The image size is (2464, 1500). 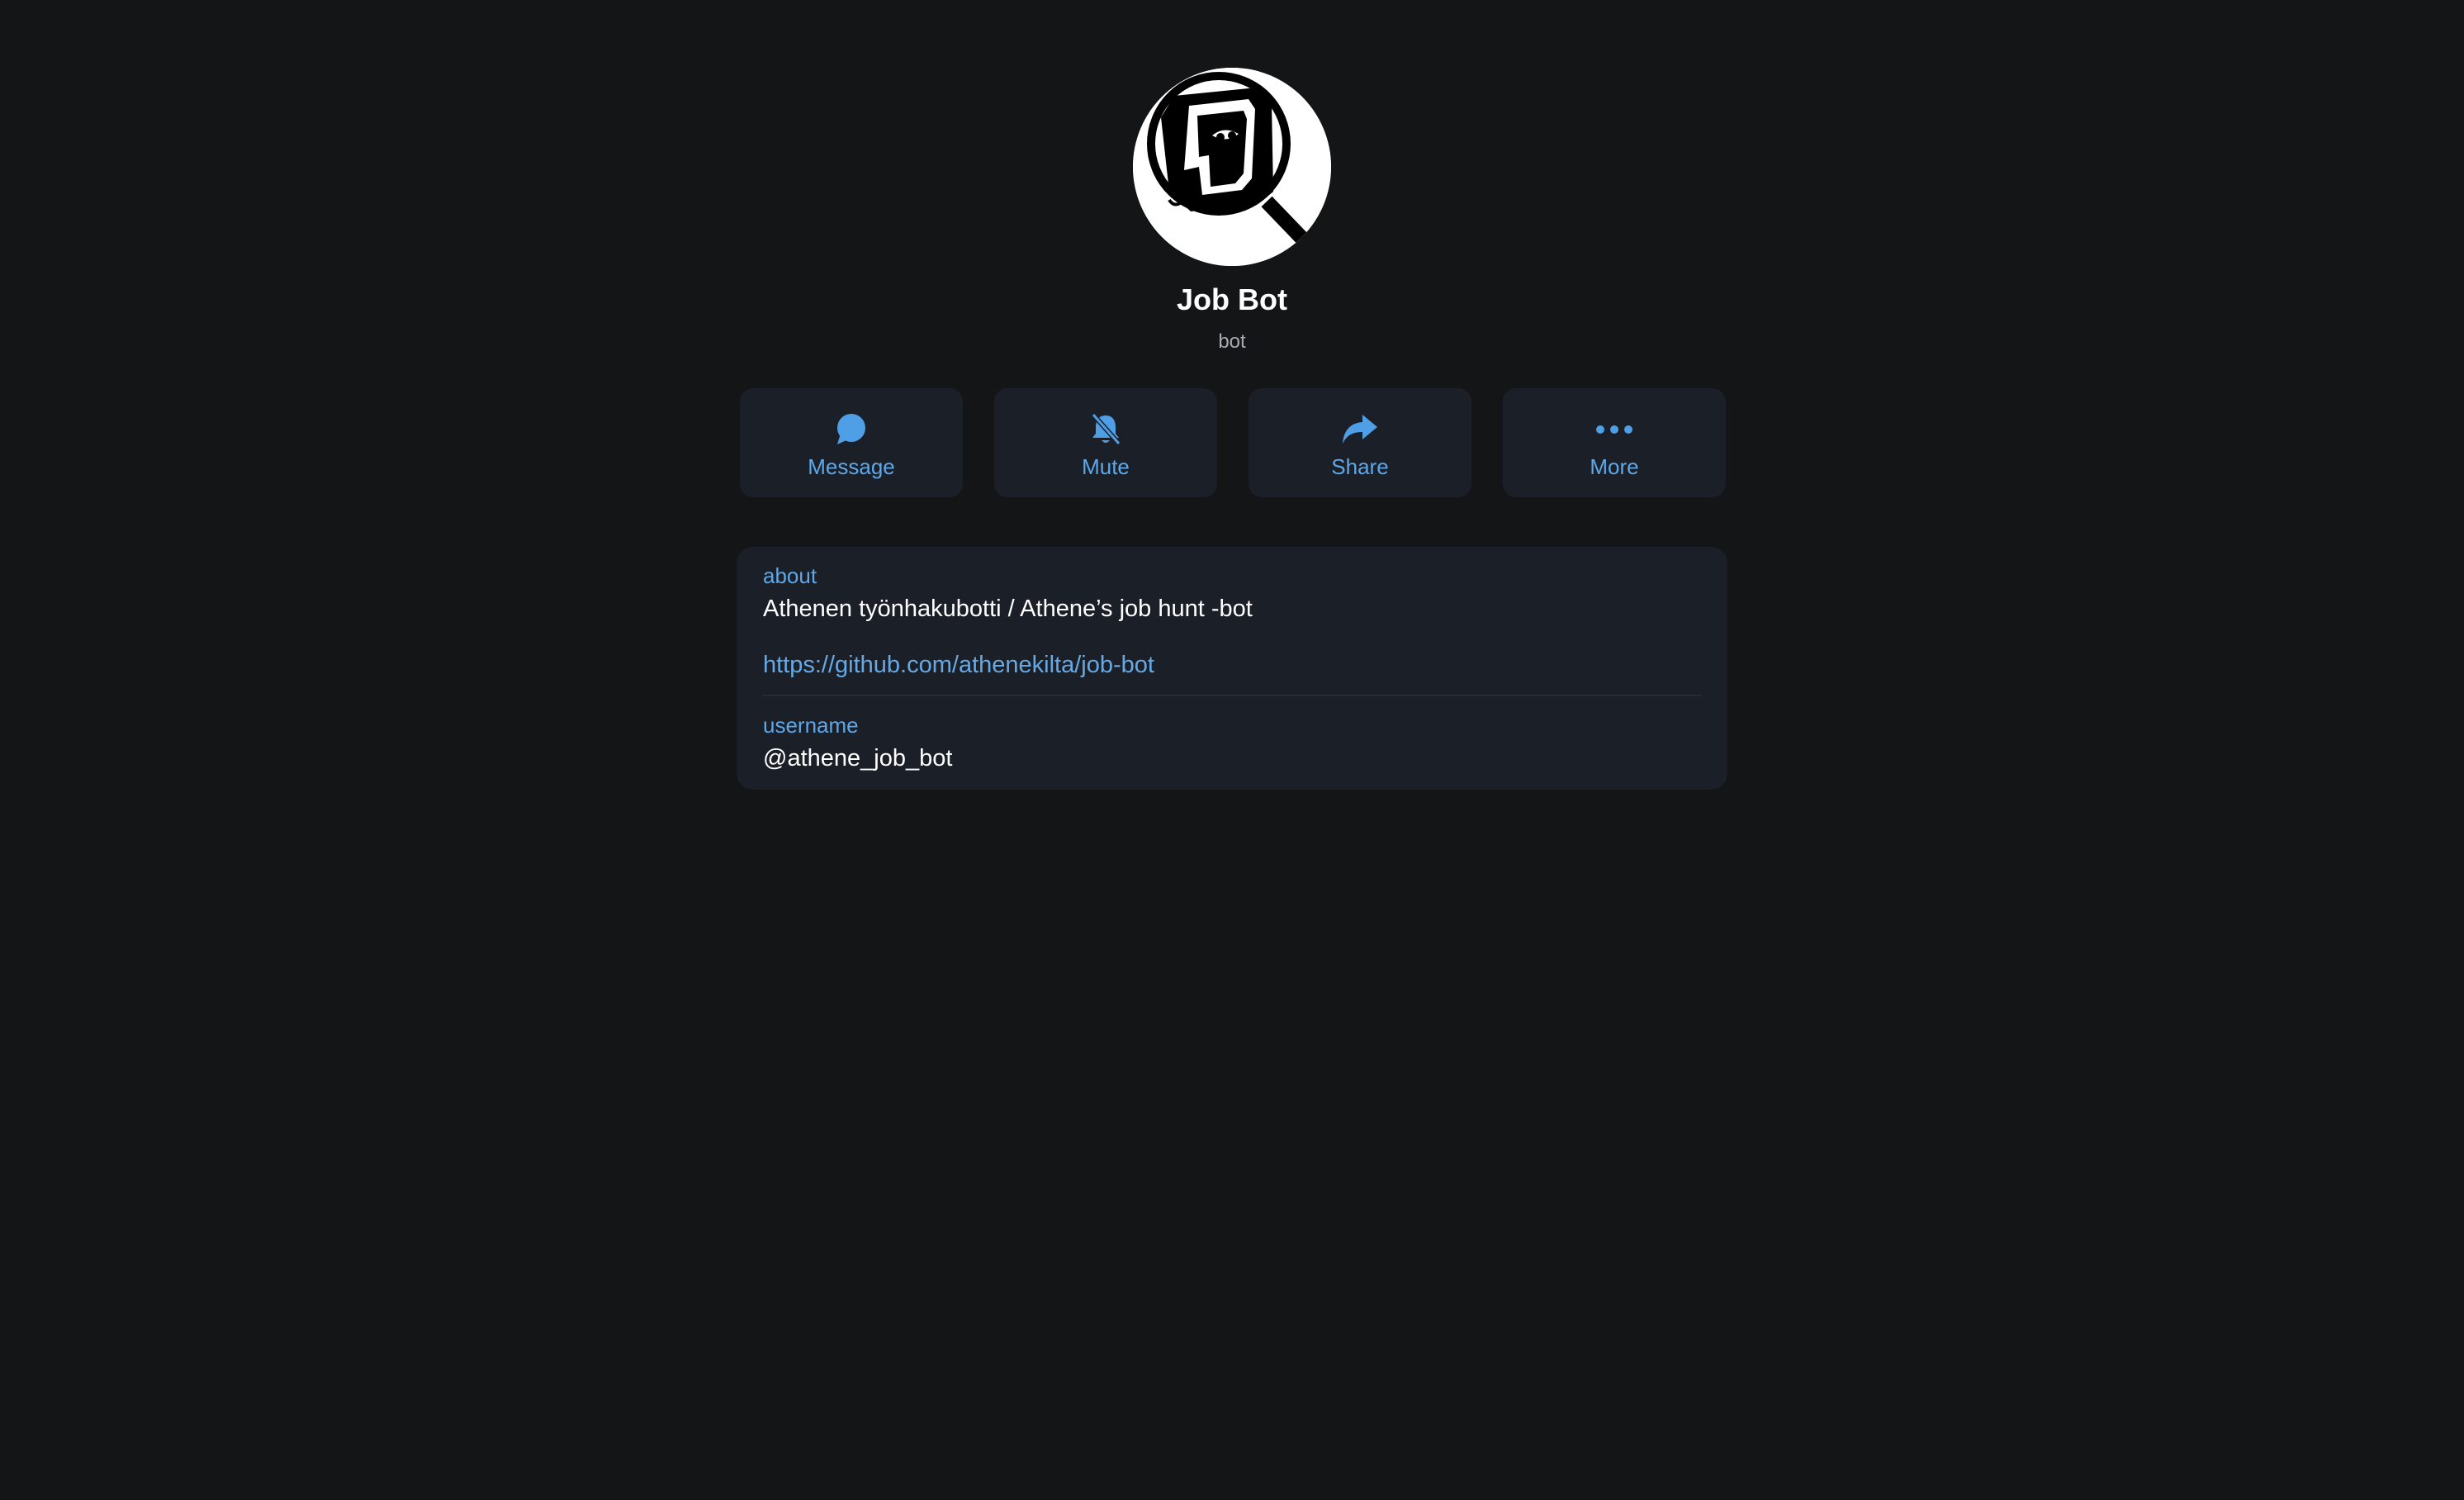 I want to click on profile-subtitle: bot, so click(x=1232, y=341).